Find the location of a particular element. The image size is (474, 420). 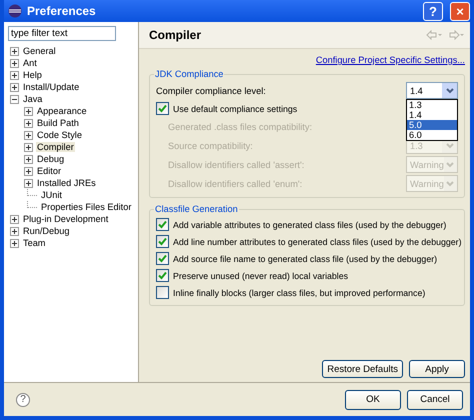

tree-item: JUnit is located at coordinates (51, 195).